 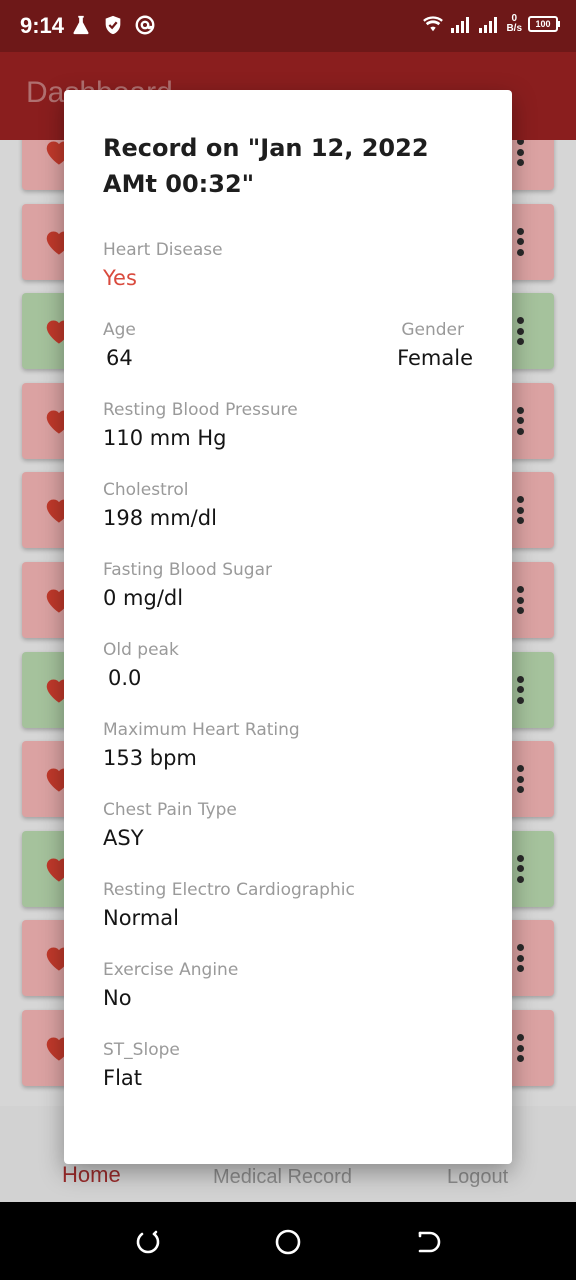 I want to click on back-icon, so click(x=428, y=1242).